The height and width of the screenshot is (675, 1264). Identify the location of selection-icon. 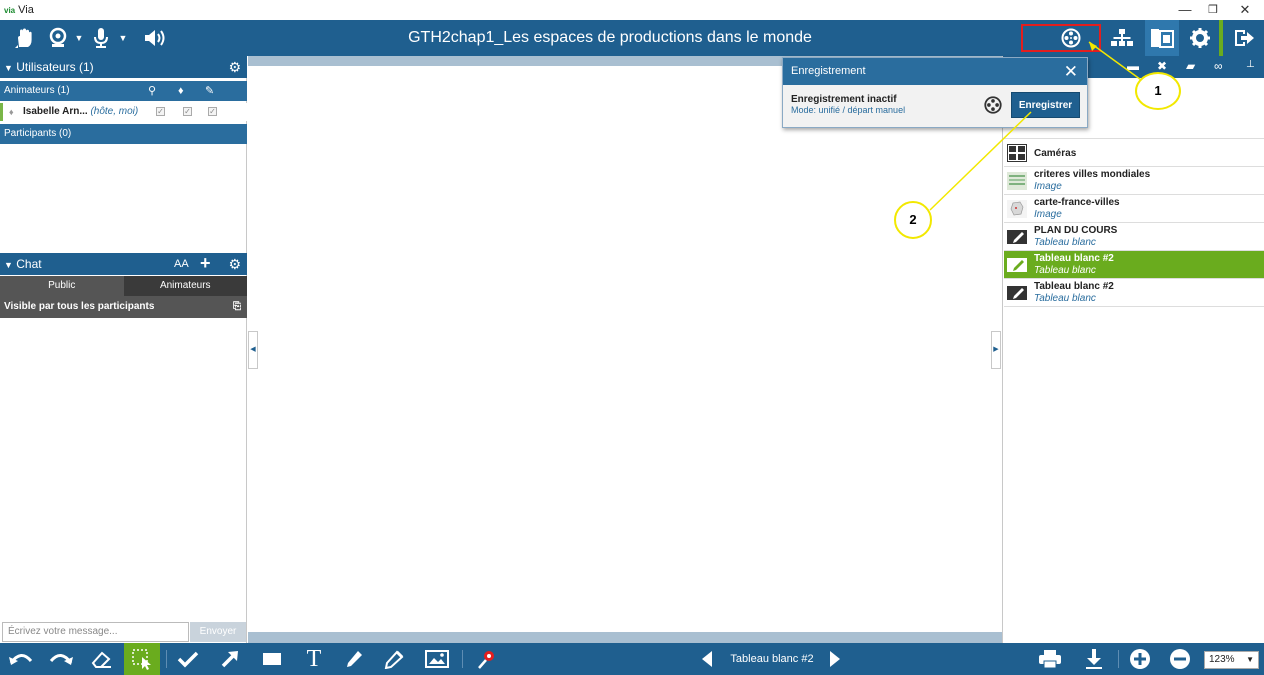
(142, 659).